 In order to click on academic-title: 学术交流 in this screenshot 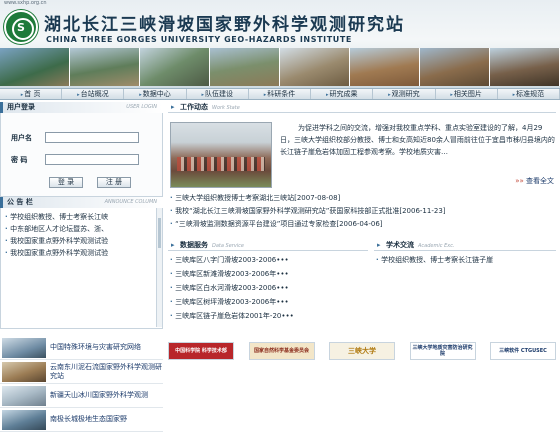, I will do `click(400, 245)`.